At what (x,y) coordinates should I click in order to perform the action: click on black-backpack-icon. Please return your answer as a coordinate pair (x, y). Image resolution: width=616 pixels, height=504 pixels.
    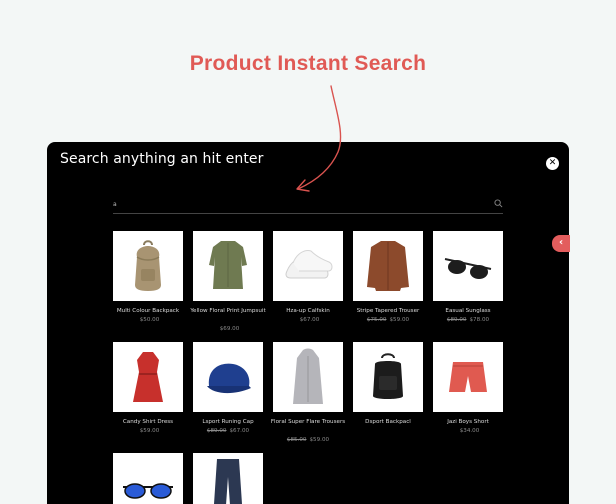
    Looking at the image, I should click on (388, 377).